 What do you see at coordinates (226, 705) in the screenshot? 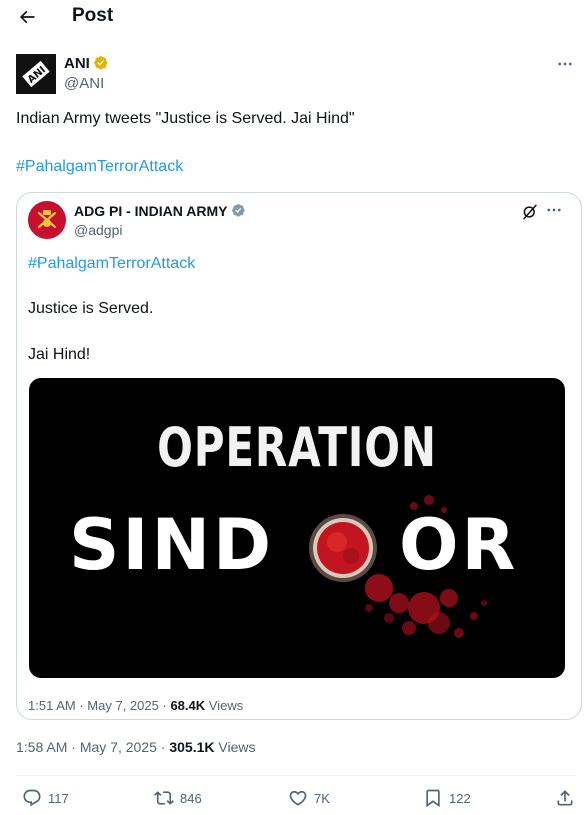
I see `quoted-views-label: Views` at bounding box center [226, 705].